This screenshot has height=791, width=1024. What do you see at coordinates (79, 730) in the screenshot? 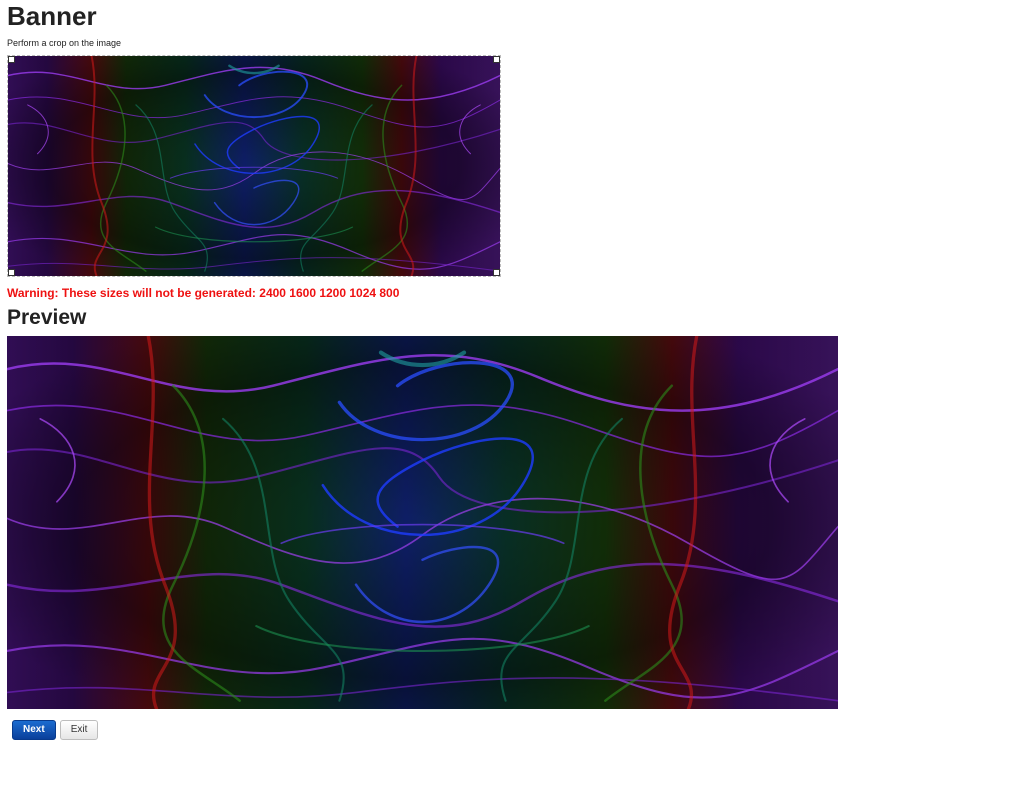
I see `exit-button: Exit` at bounding box center [79, 730].